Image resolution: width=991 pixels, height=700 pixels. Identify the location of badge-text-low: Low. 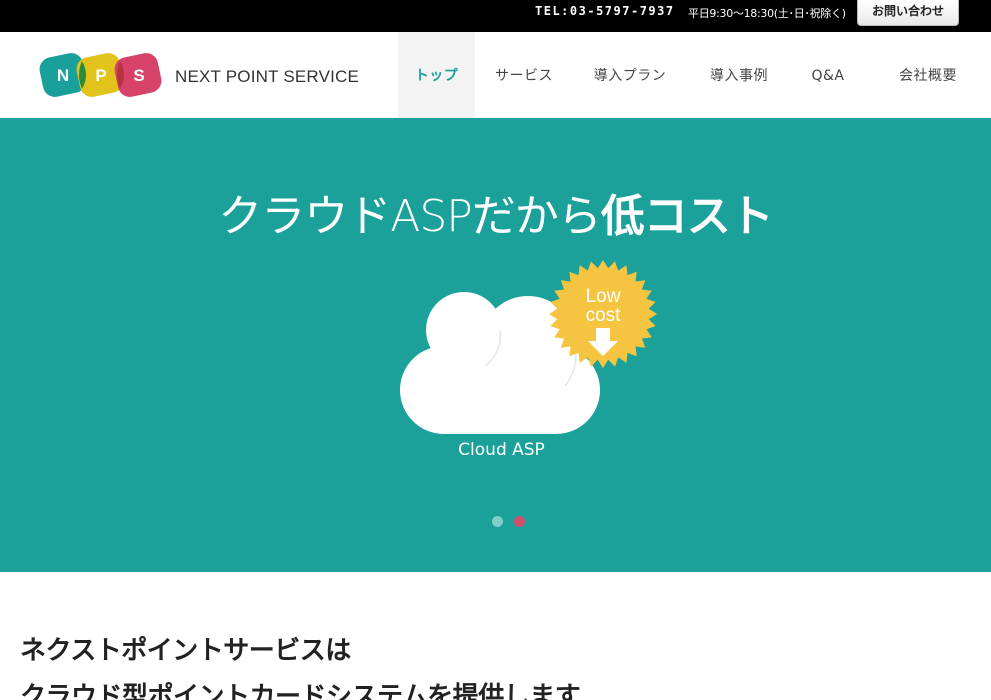
(603, 296).